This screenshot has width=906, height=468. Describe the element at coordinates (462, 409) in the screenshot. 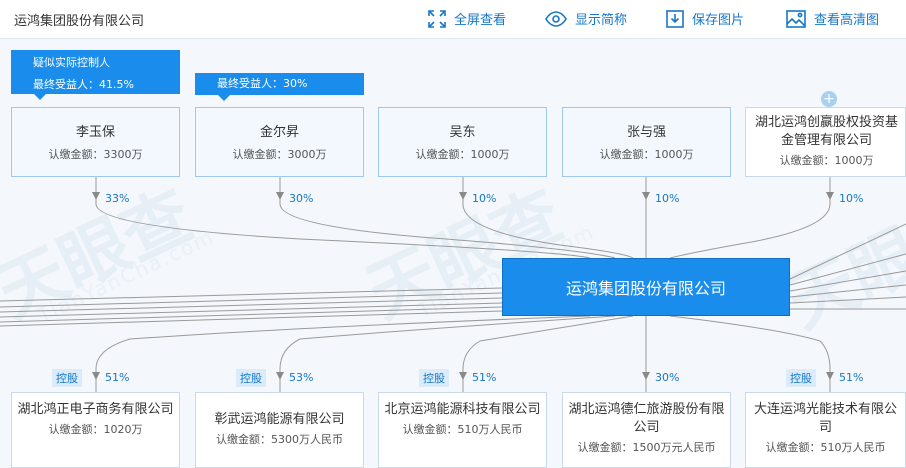

I see `subsidiary-name: 北京运鸿能源科技有限公司` at that location.